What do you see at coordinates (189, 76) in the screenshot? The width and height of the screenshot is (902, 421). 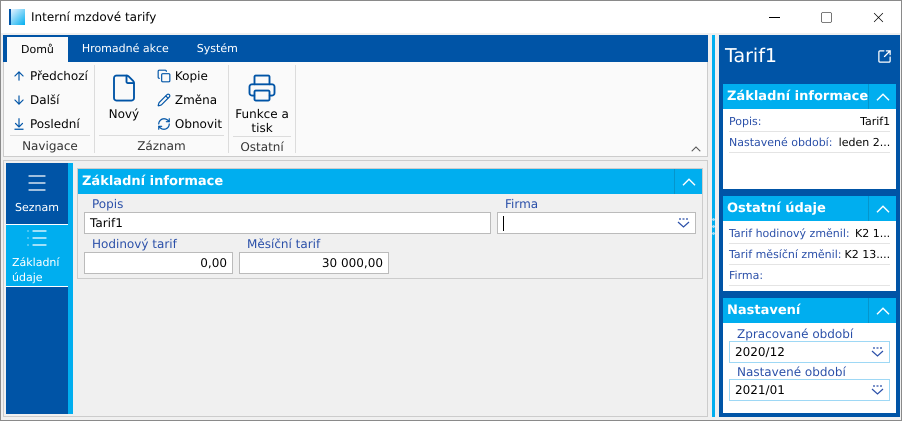 I see `ribbon-button: Kopie` at bounding box center [189, 76].